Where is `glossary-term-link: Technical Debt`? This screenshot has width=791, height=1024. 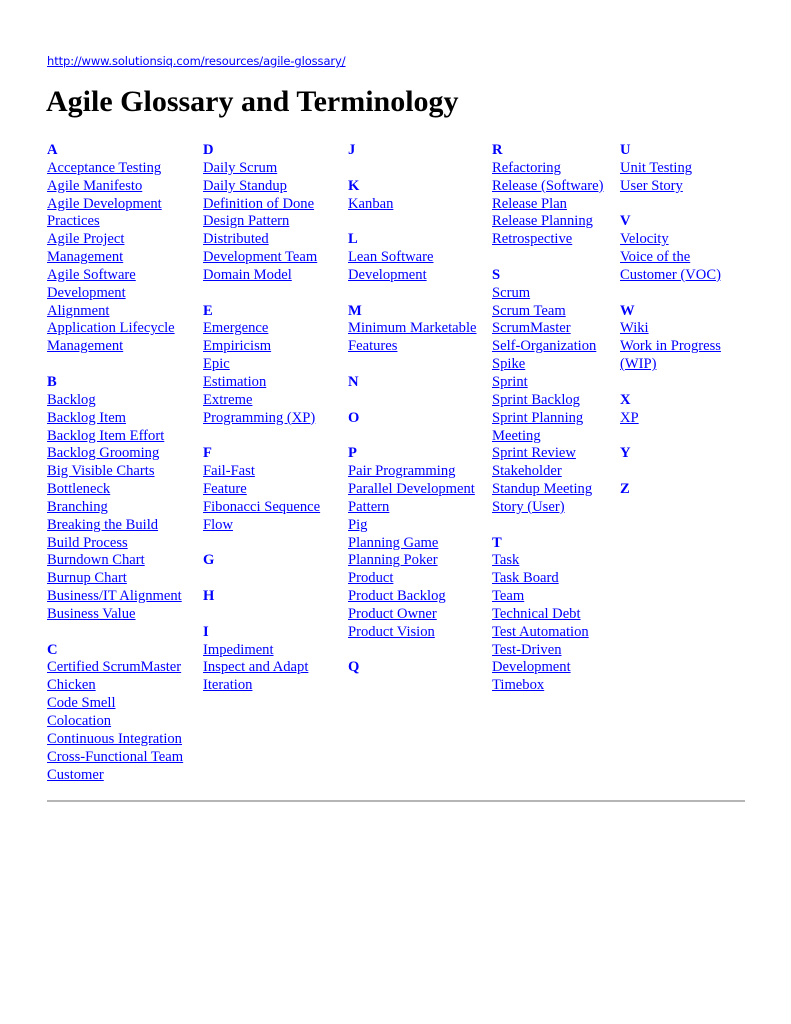 glossary-term-link: Technical Debt is located at coordinates (547, 615).